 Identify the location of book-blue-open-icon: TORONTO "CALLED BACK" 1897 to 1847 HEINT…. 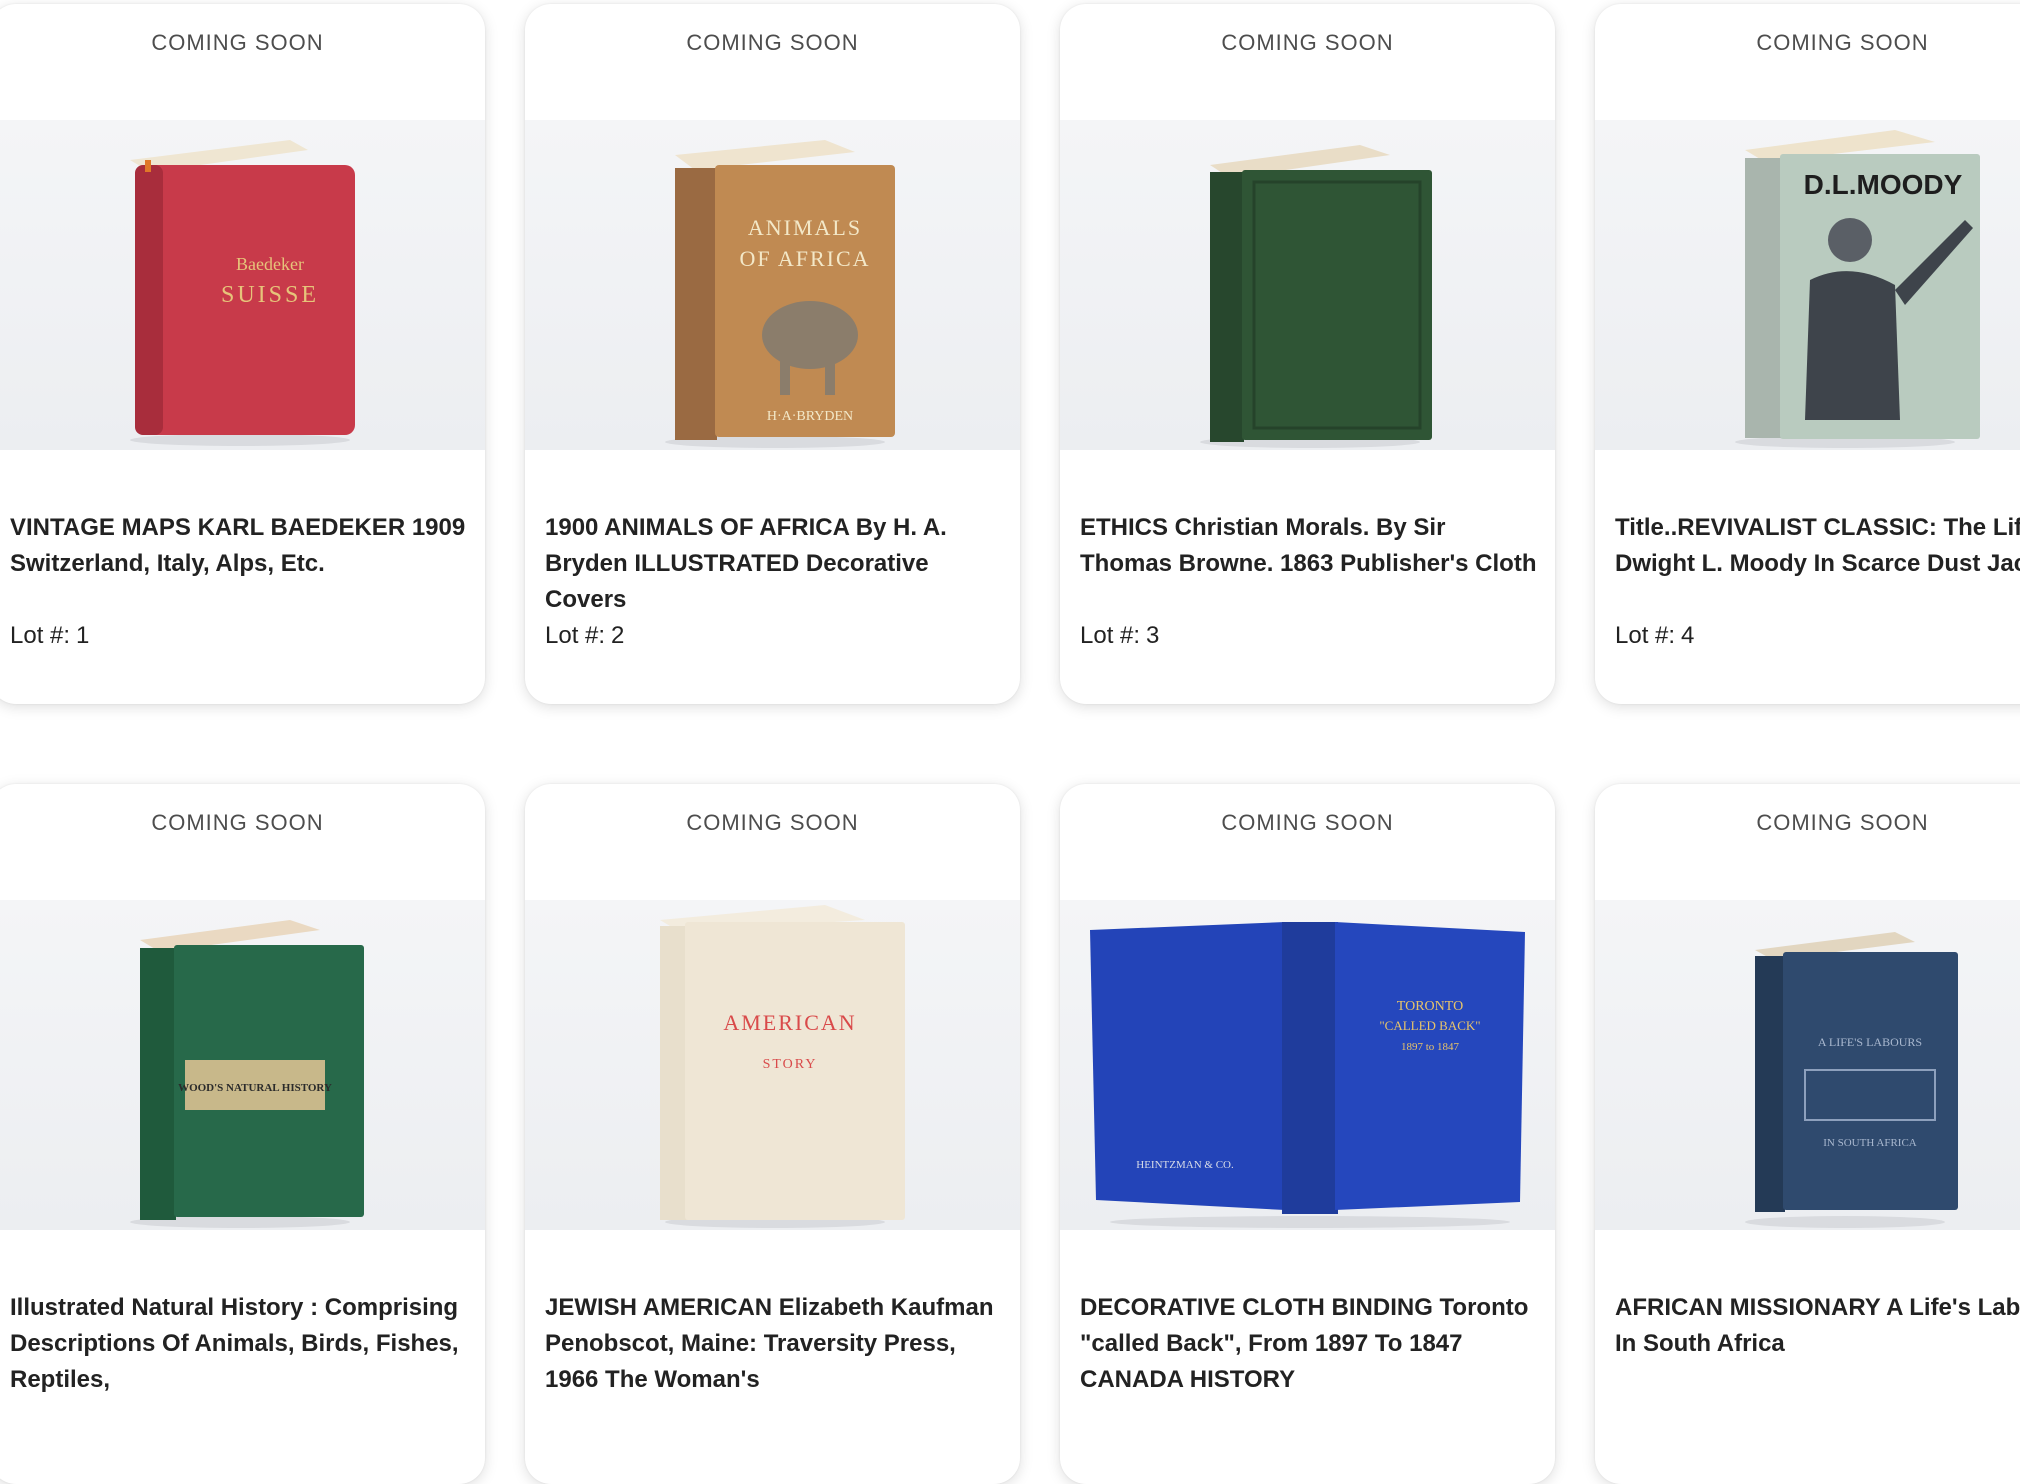
(1307, 1075).